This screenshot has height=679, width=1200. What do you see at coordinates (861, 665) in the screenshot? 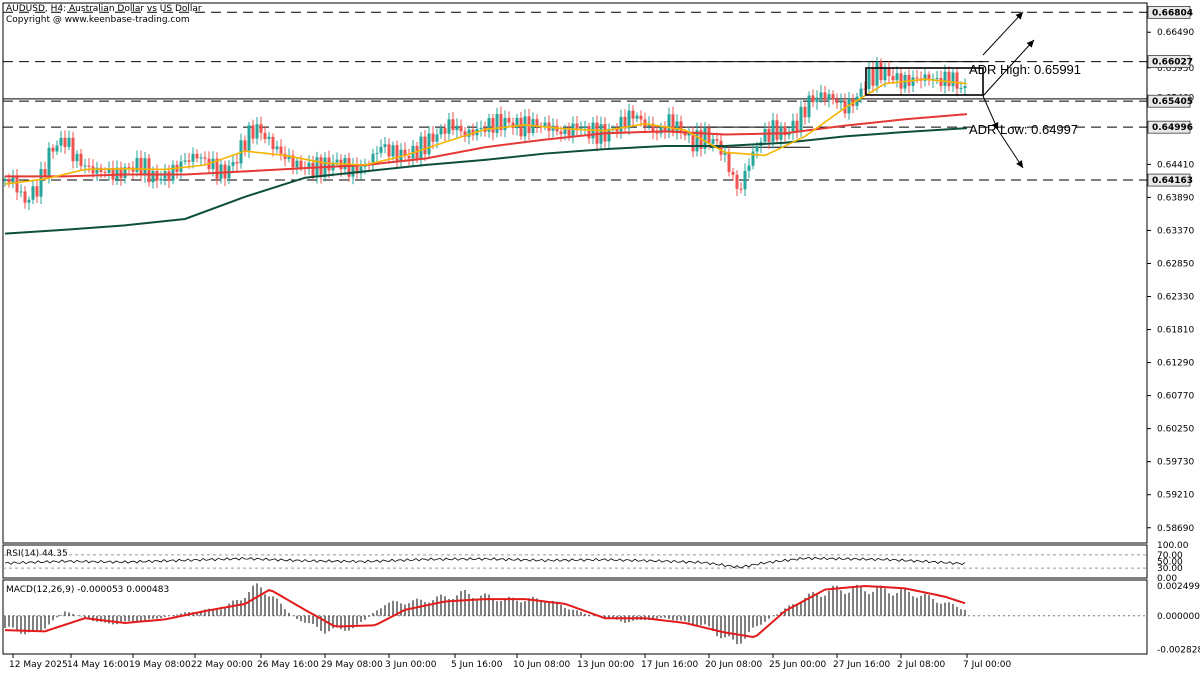
I see `x-tick-label-13: 27 Jun 16:00` at bounding box center [861, 665].